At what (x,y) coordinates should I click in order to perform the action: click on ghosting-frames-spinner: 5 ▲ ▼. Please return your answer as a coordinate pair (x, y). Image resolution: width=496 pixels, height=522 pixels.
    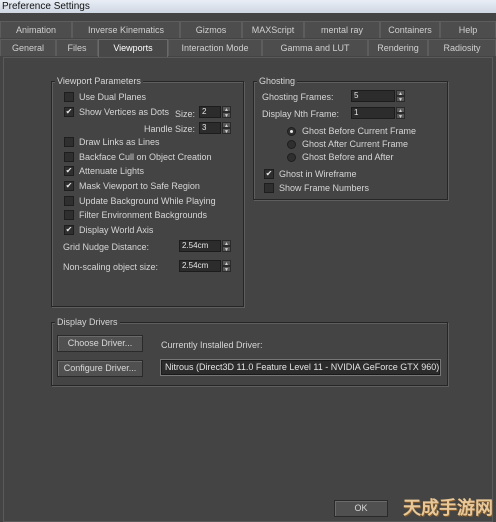
    Looking at the image, I should click on (378, 96).